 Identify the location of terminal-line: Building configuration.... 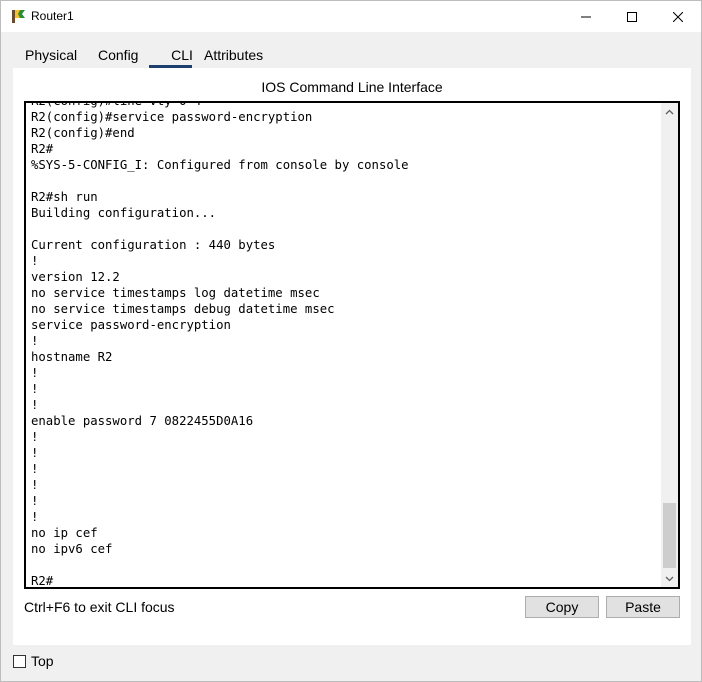
(124, 213).